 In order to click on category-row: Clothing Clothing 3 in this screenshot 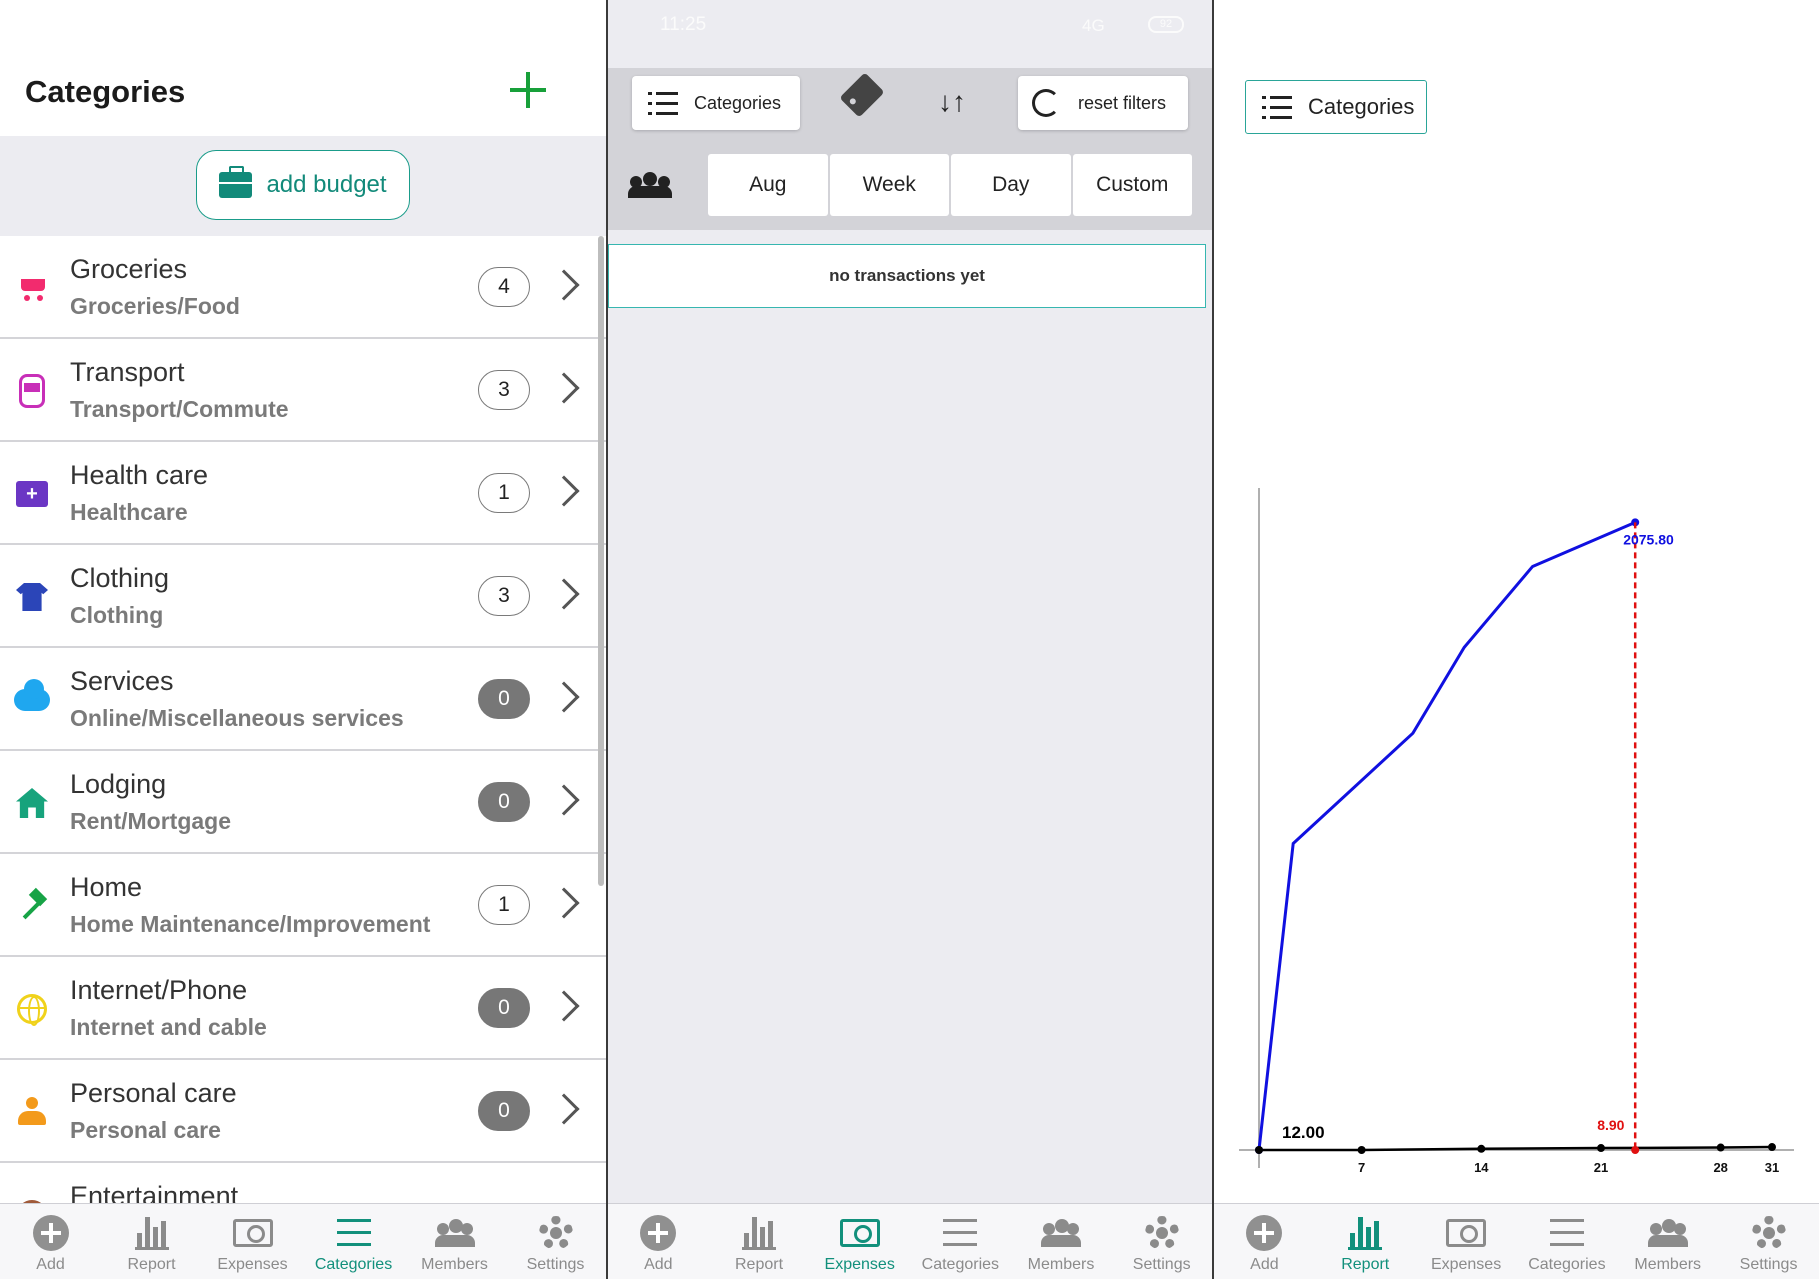, I will do `click(303, 596)`.